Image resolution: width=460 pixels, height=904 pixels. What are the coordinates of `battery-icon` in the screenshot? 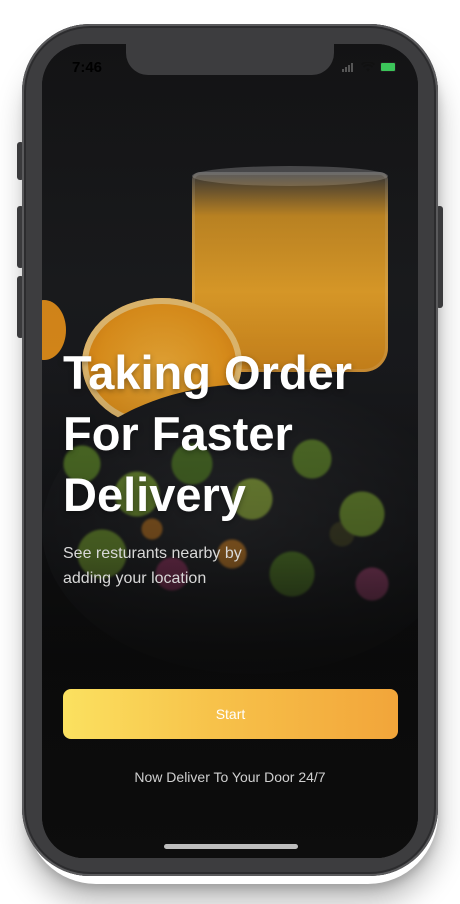 It's located at (388, 67).